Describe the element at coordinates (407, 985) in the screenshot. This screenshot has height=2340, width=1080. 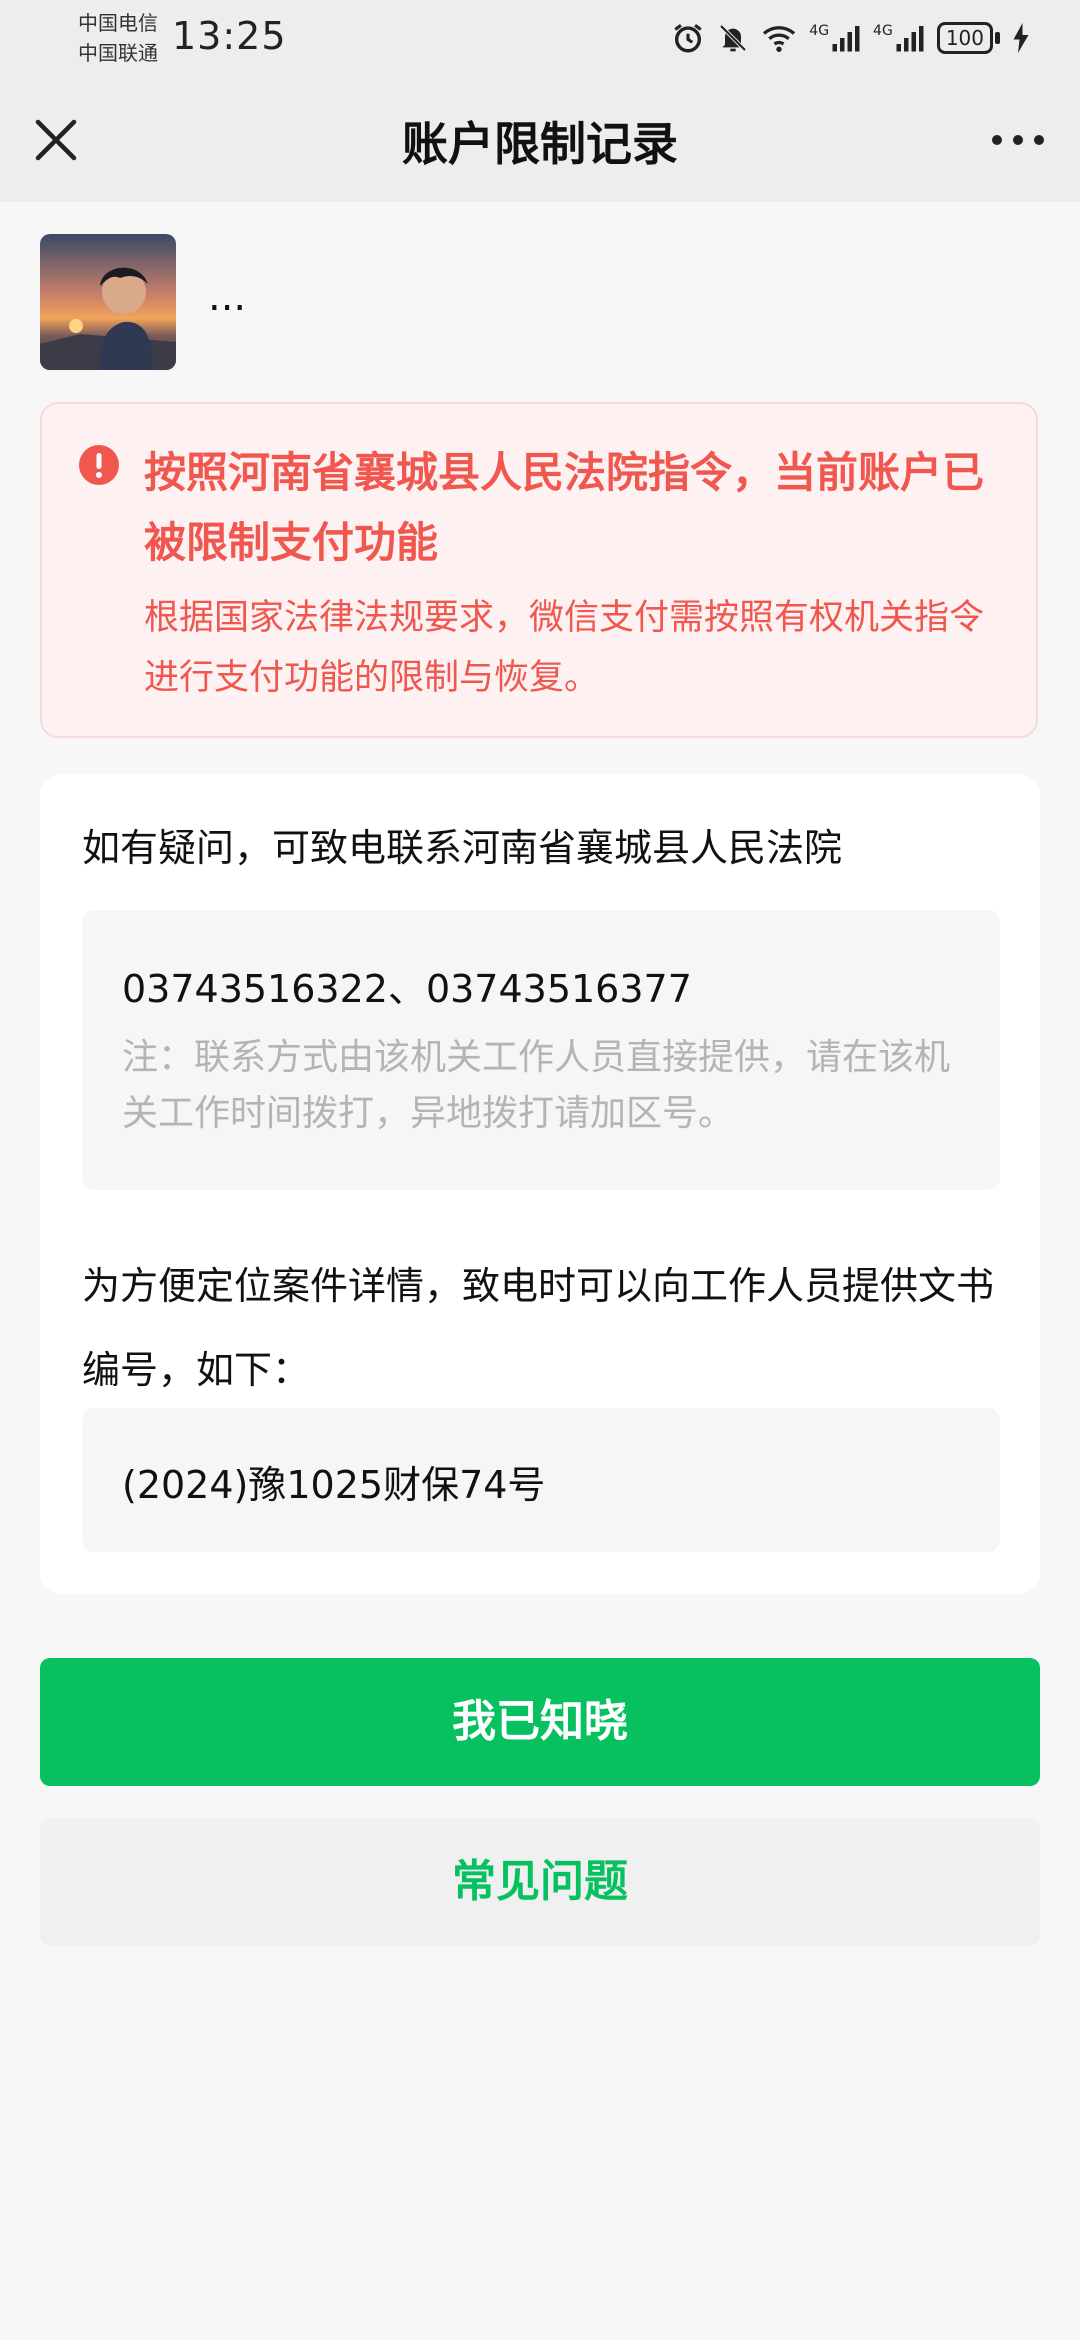
I see `phone-numbers: 03743516322、03743516377` at that location.